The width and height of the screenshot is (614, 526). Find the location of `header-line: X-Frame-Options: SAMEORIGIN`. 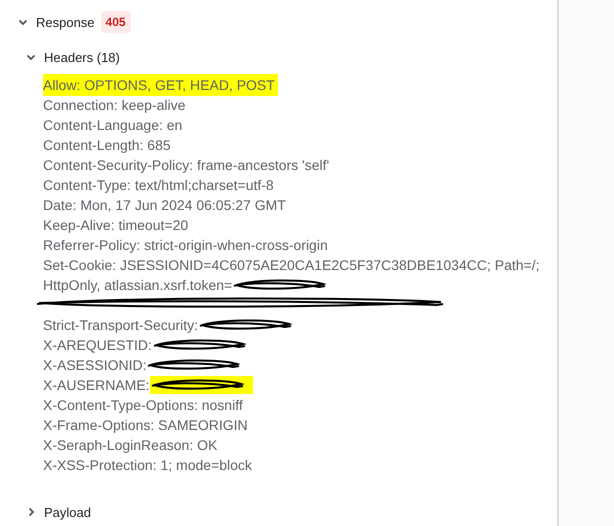

header-line: X-Frame-Options: SAMEORIGIN is located at coordinates (145, 425).